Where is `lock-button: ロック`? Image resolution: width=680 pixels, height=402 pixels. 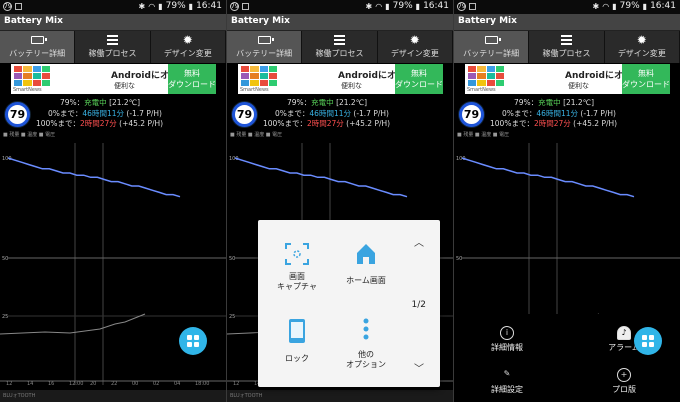
lock-button: ロック is located at coordinates (297, 341).